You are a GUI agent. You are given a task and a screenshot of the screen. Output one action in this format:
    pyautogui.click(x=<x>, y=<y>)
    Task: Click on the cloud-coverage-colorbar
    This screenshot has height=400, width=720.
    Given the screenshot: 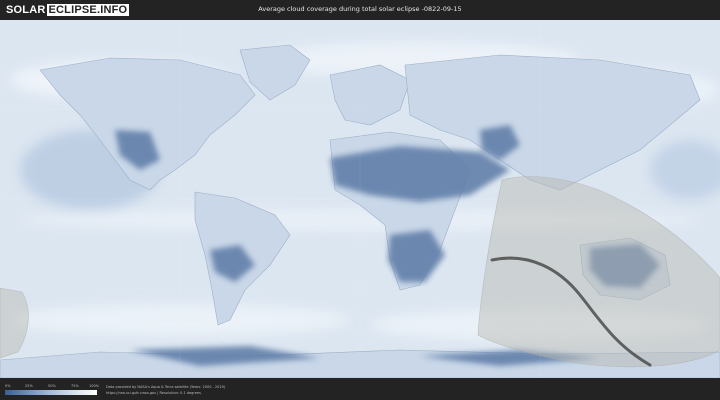 What is the action you would take?
    pyautogui.click(x=51, y=392)
    